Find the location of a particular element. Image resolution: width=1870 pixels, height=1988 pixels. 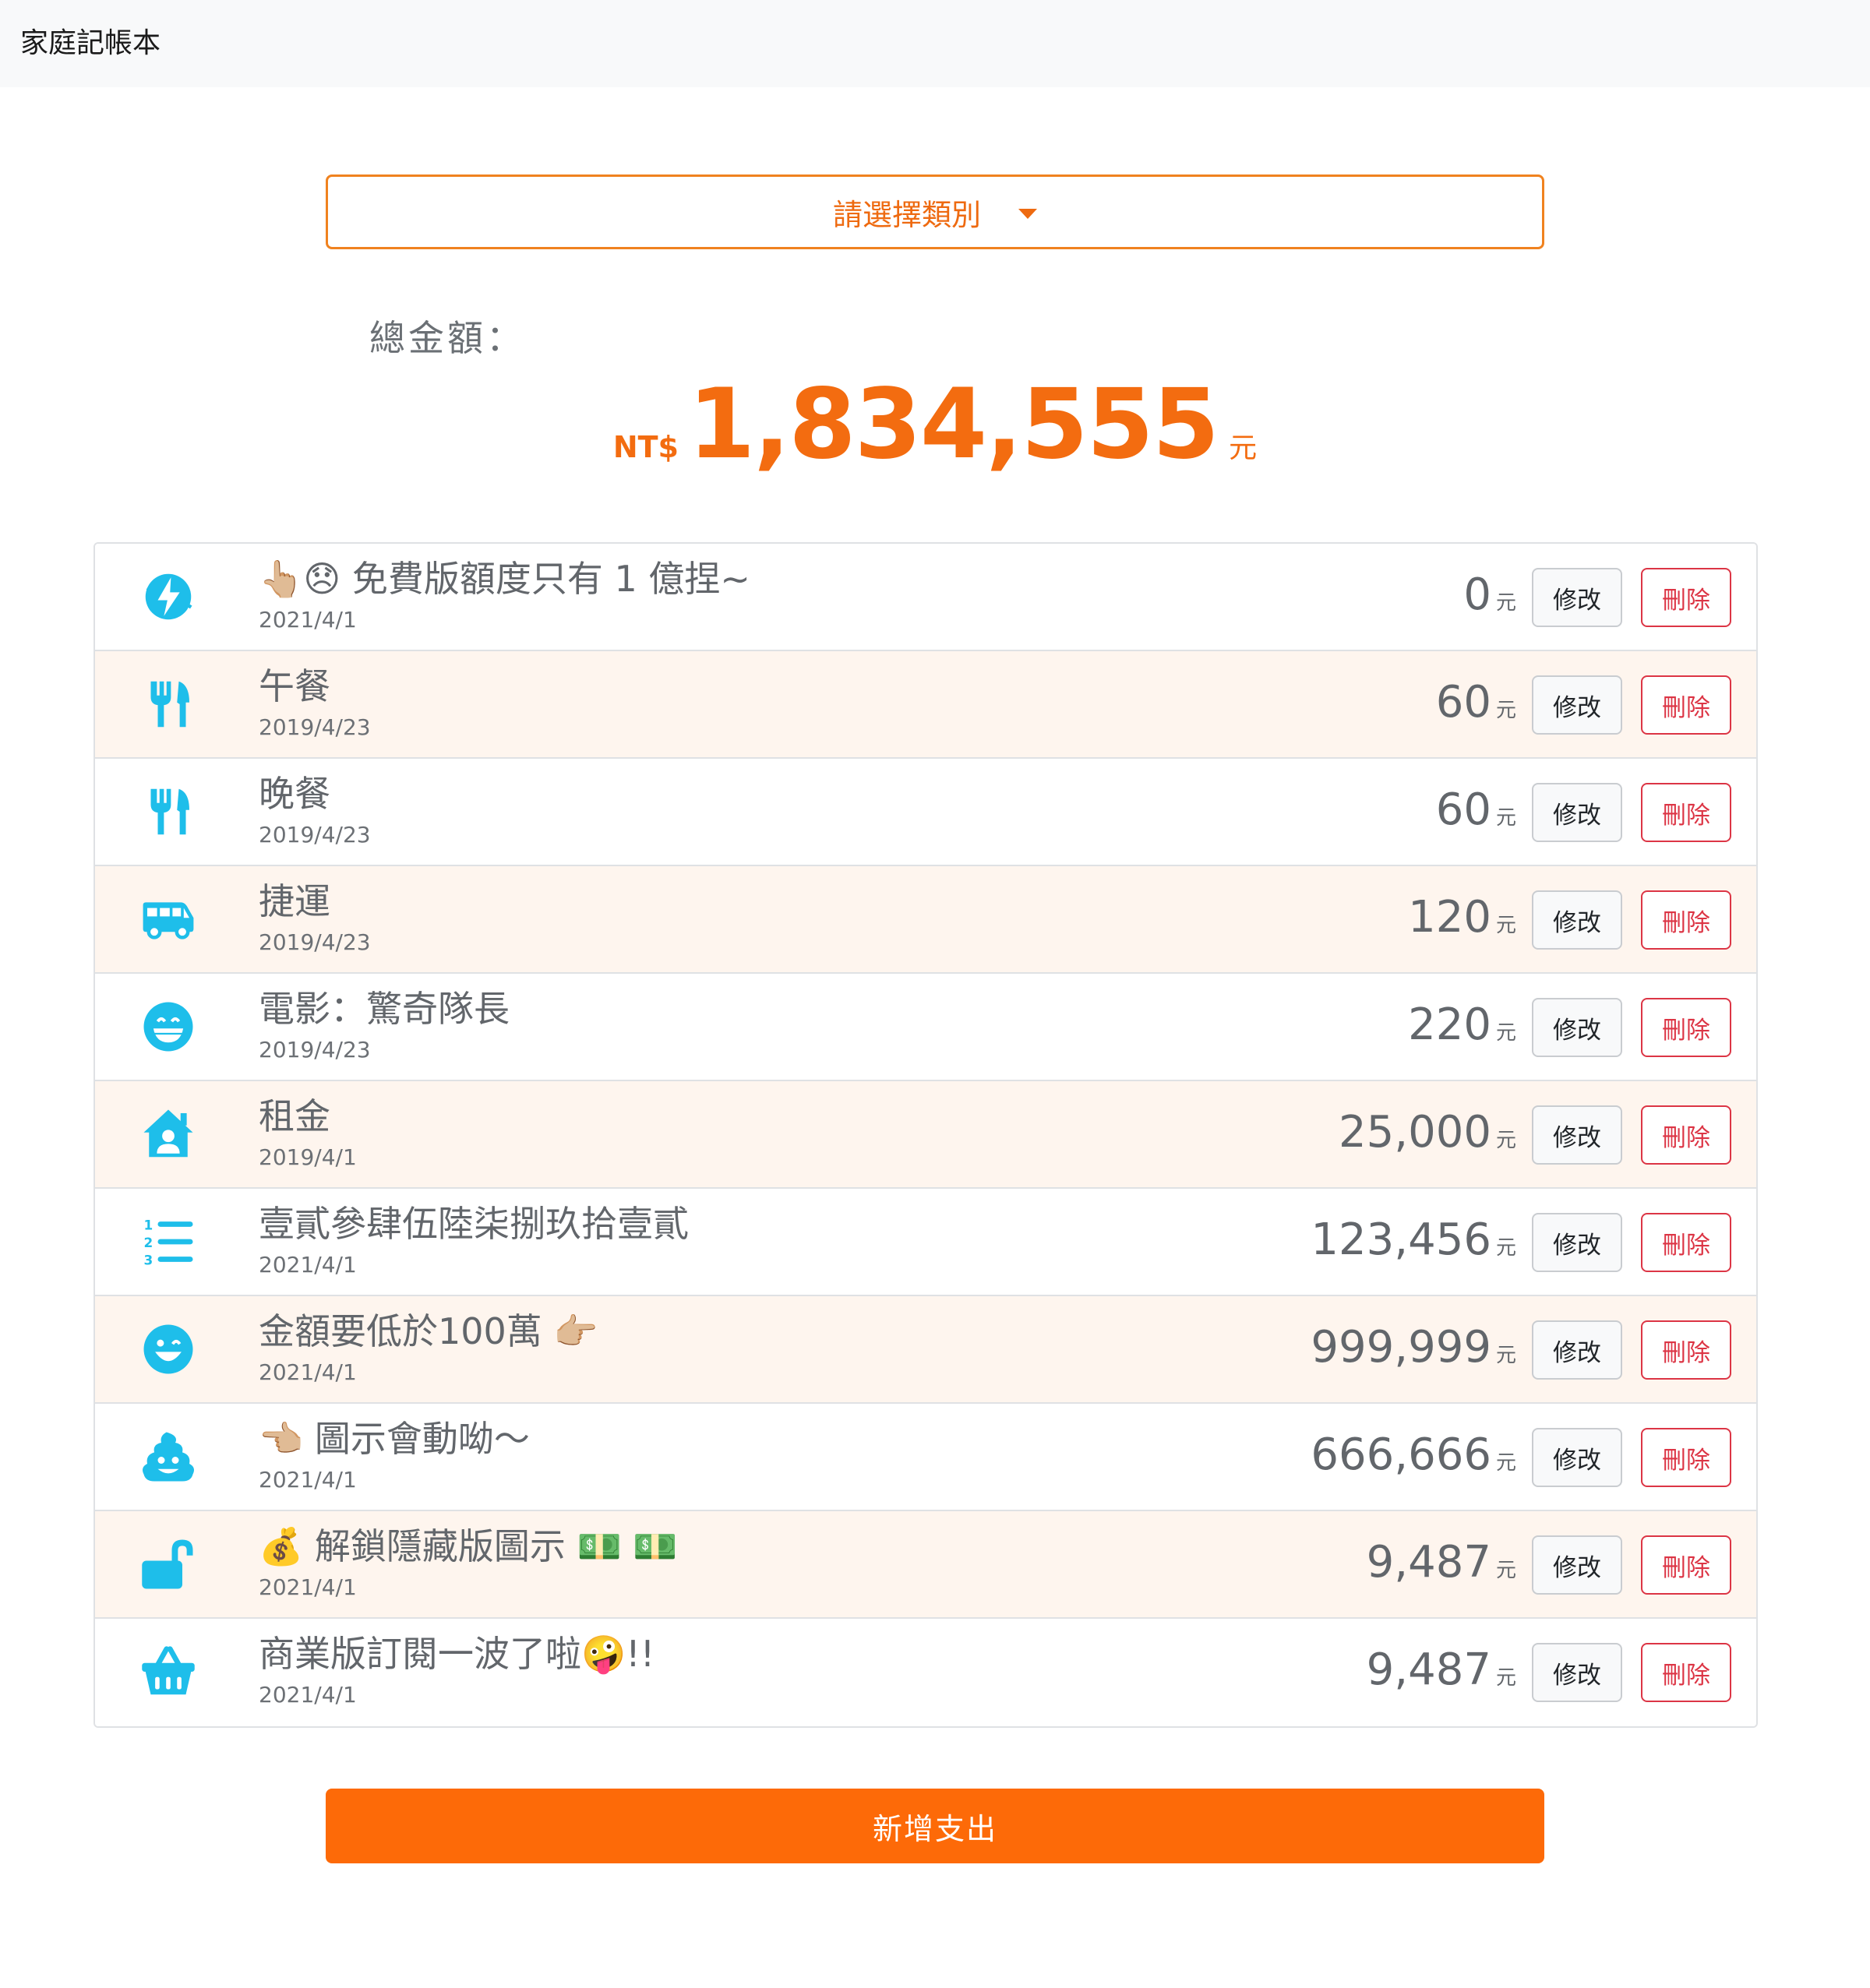

grin-icon is located at coordinates (168, 1026).